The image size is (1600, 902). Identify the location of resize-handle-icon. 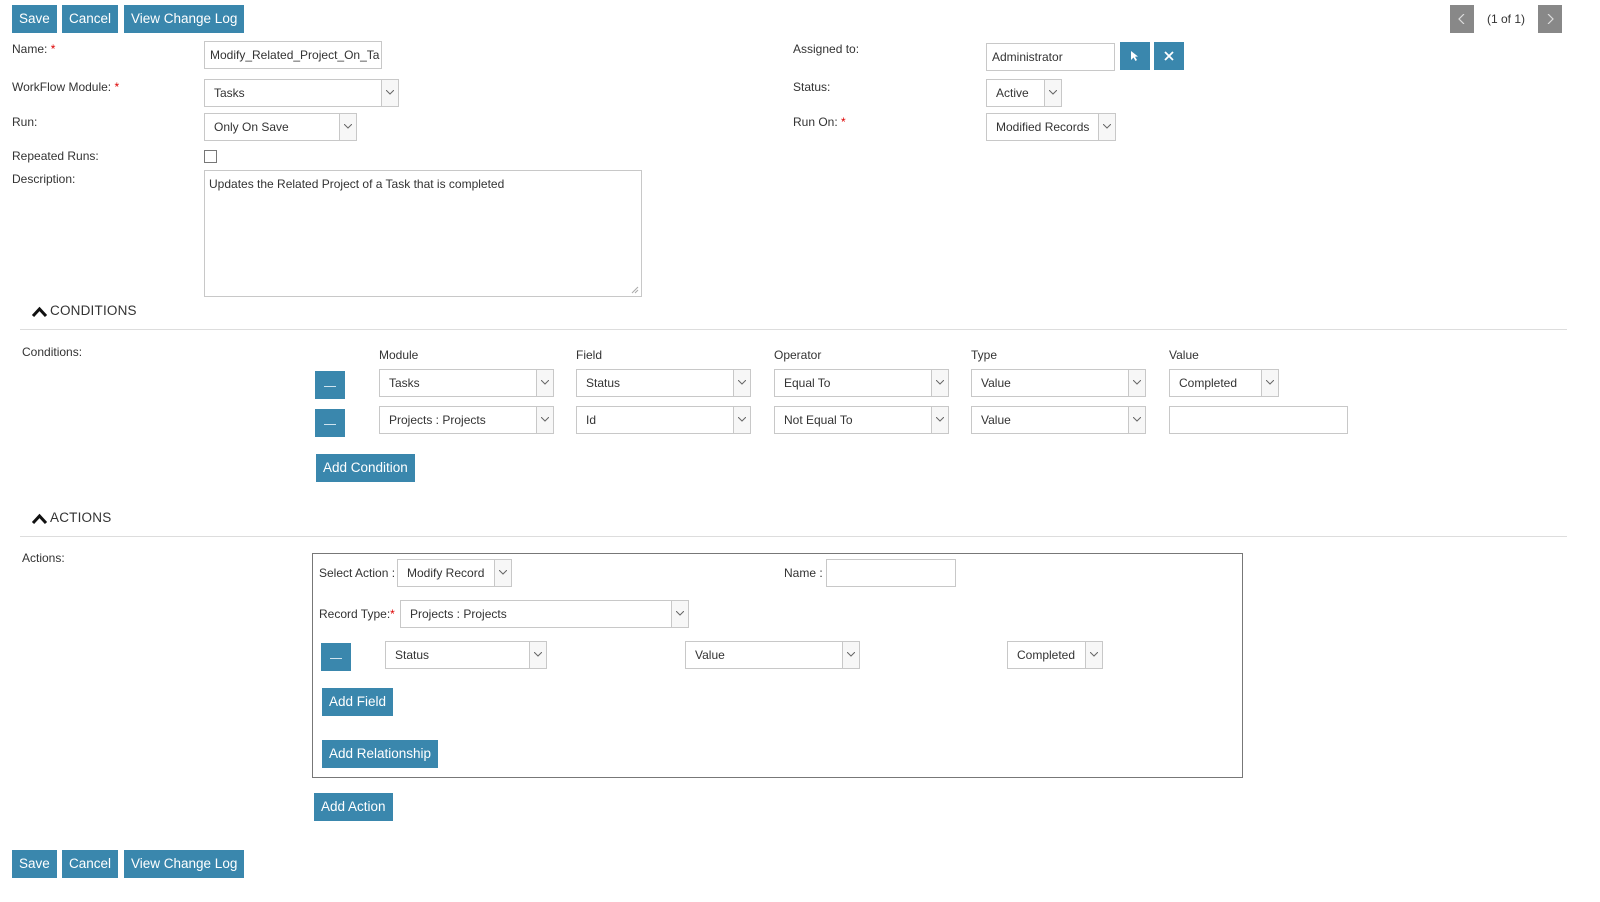
(635, 290).